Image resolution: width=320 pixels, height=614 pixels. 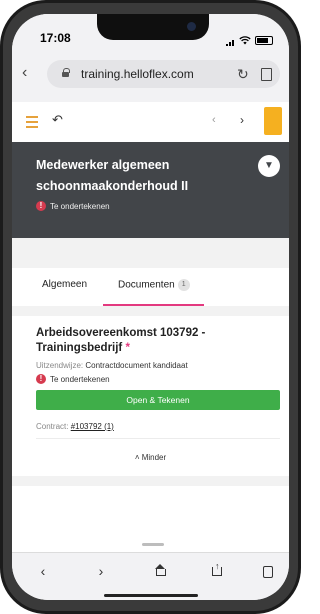 I want to click on company-logo, so click(x=273, y=121).